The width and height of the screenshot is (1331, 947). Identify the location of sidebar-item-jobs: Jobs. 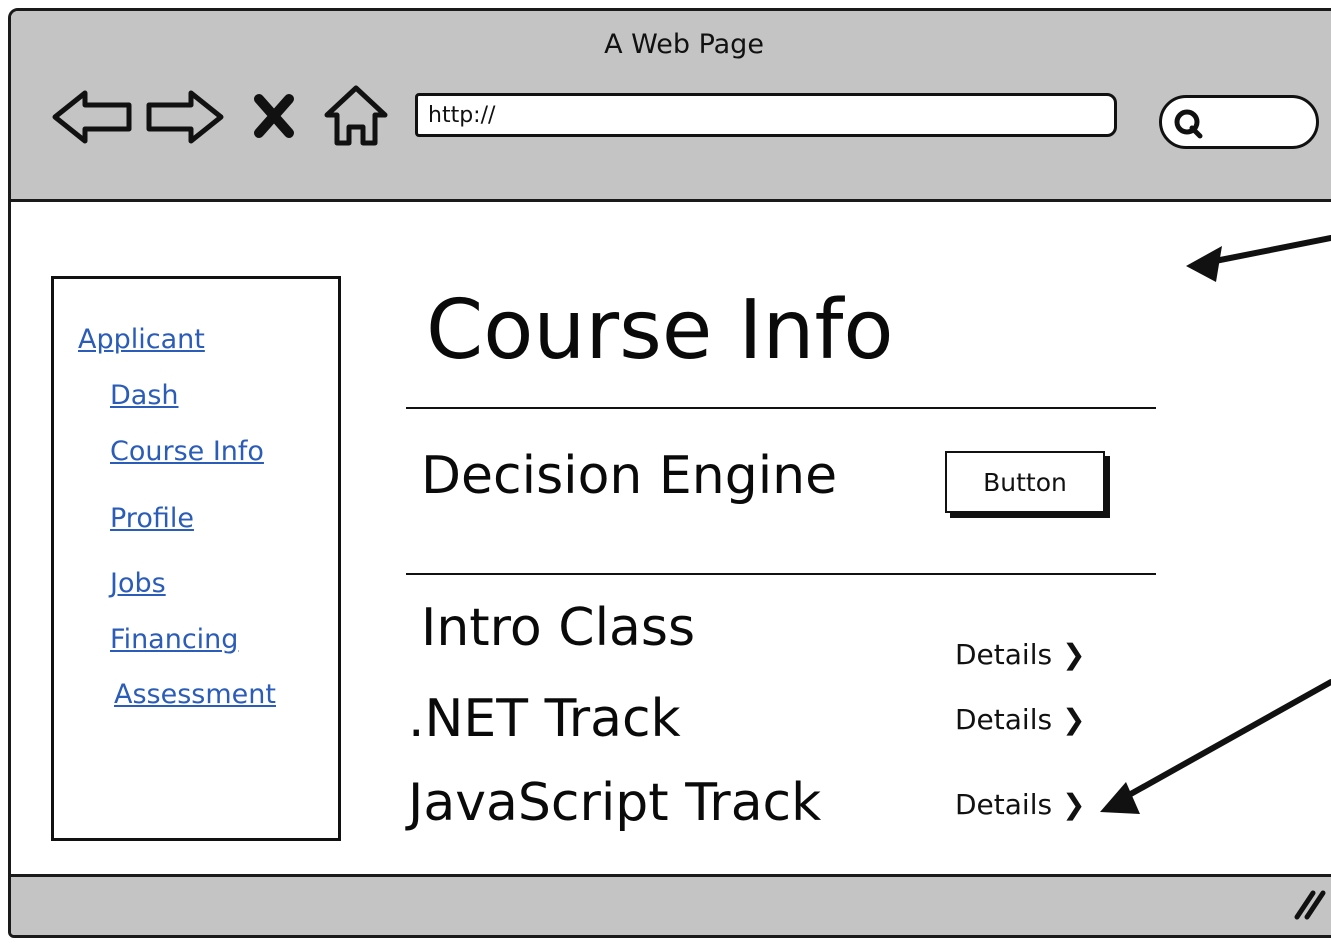
(138, 583).